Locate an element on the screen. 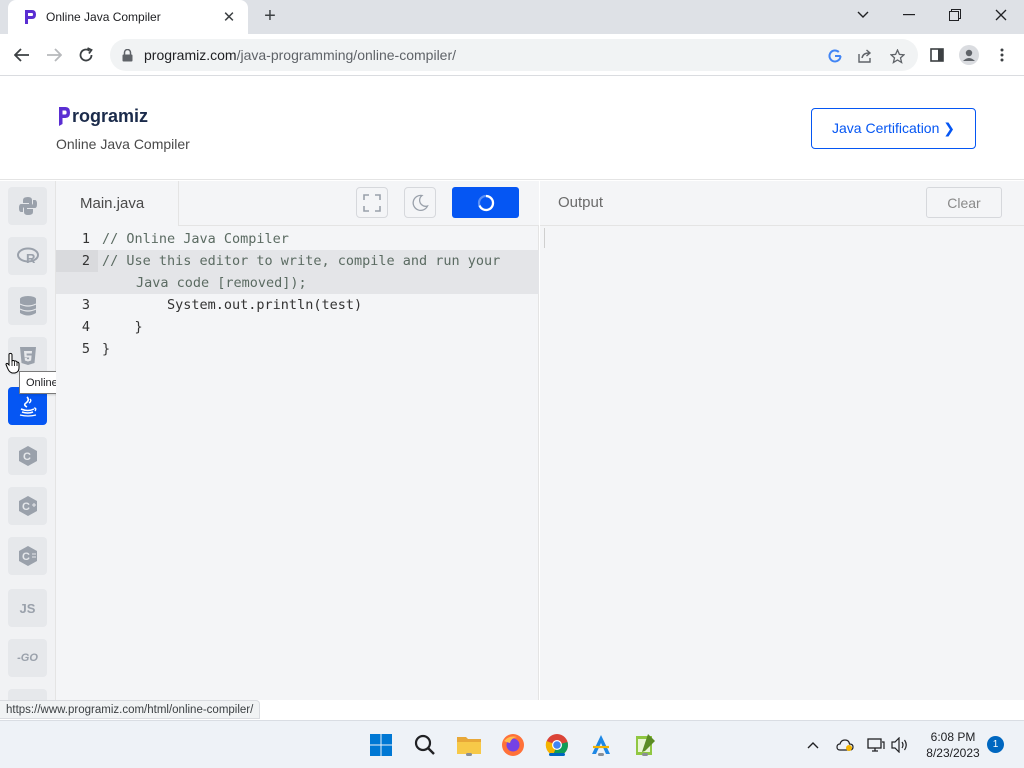  taskbar-search-icon is located at coordinates (425, 745).